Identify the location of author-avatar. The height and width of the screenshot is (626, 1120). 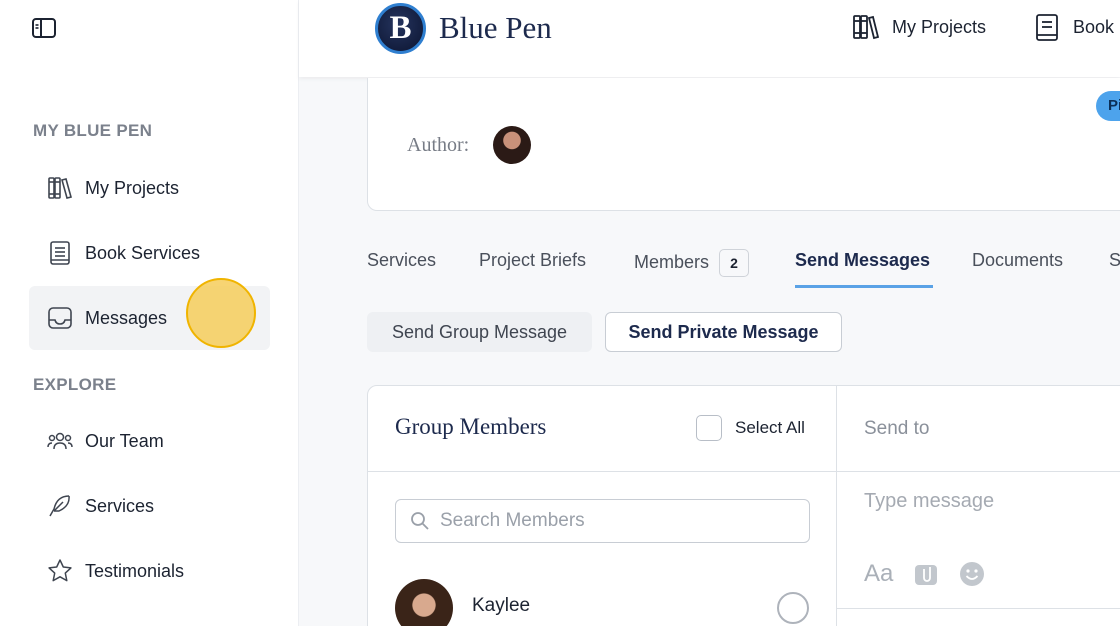
(512, 145).